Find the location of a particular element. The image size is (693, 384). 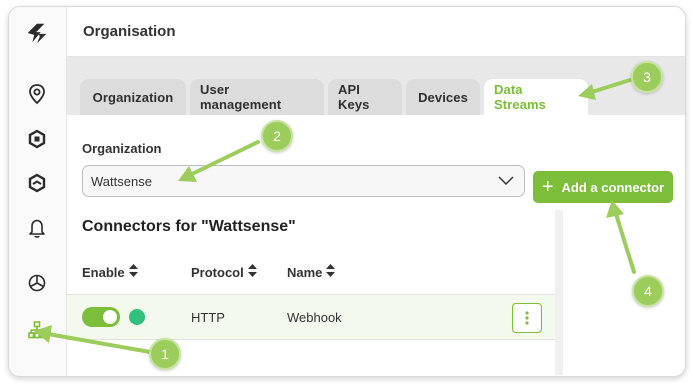

annotation-badge-1: 1 is located at coordinates (165, 354).